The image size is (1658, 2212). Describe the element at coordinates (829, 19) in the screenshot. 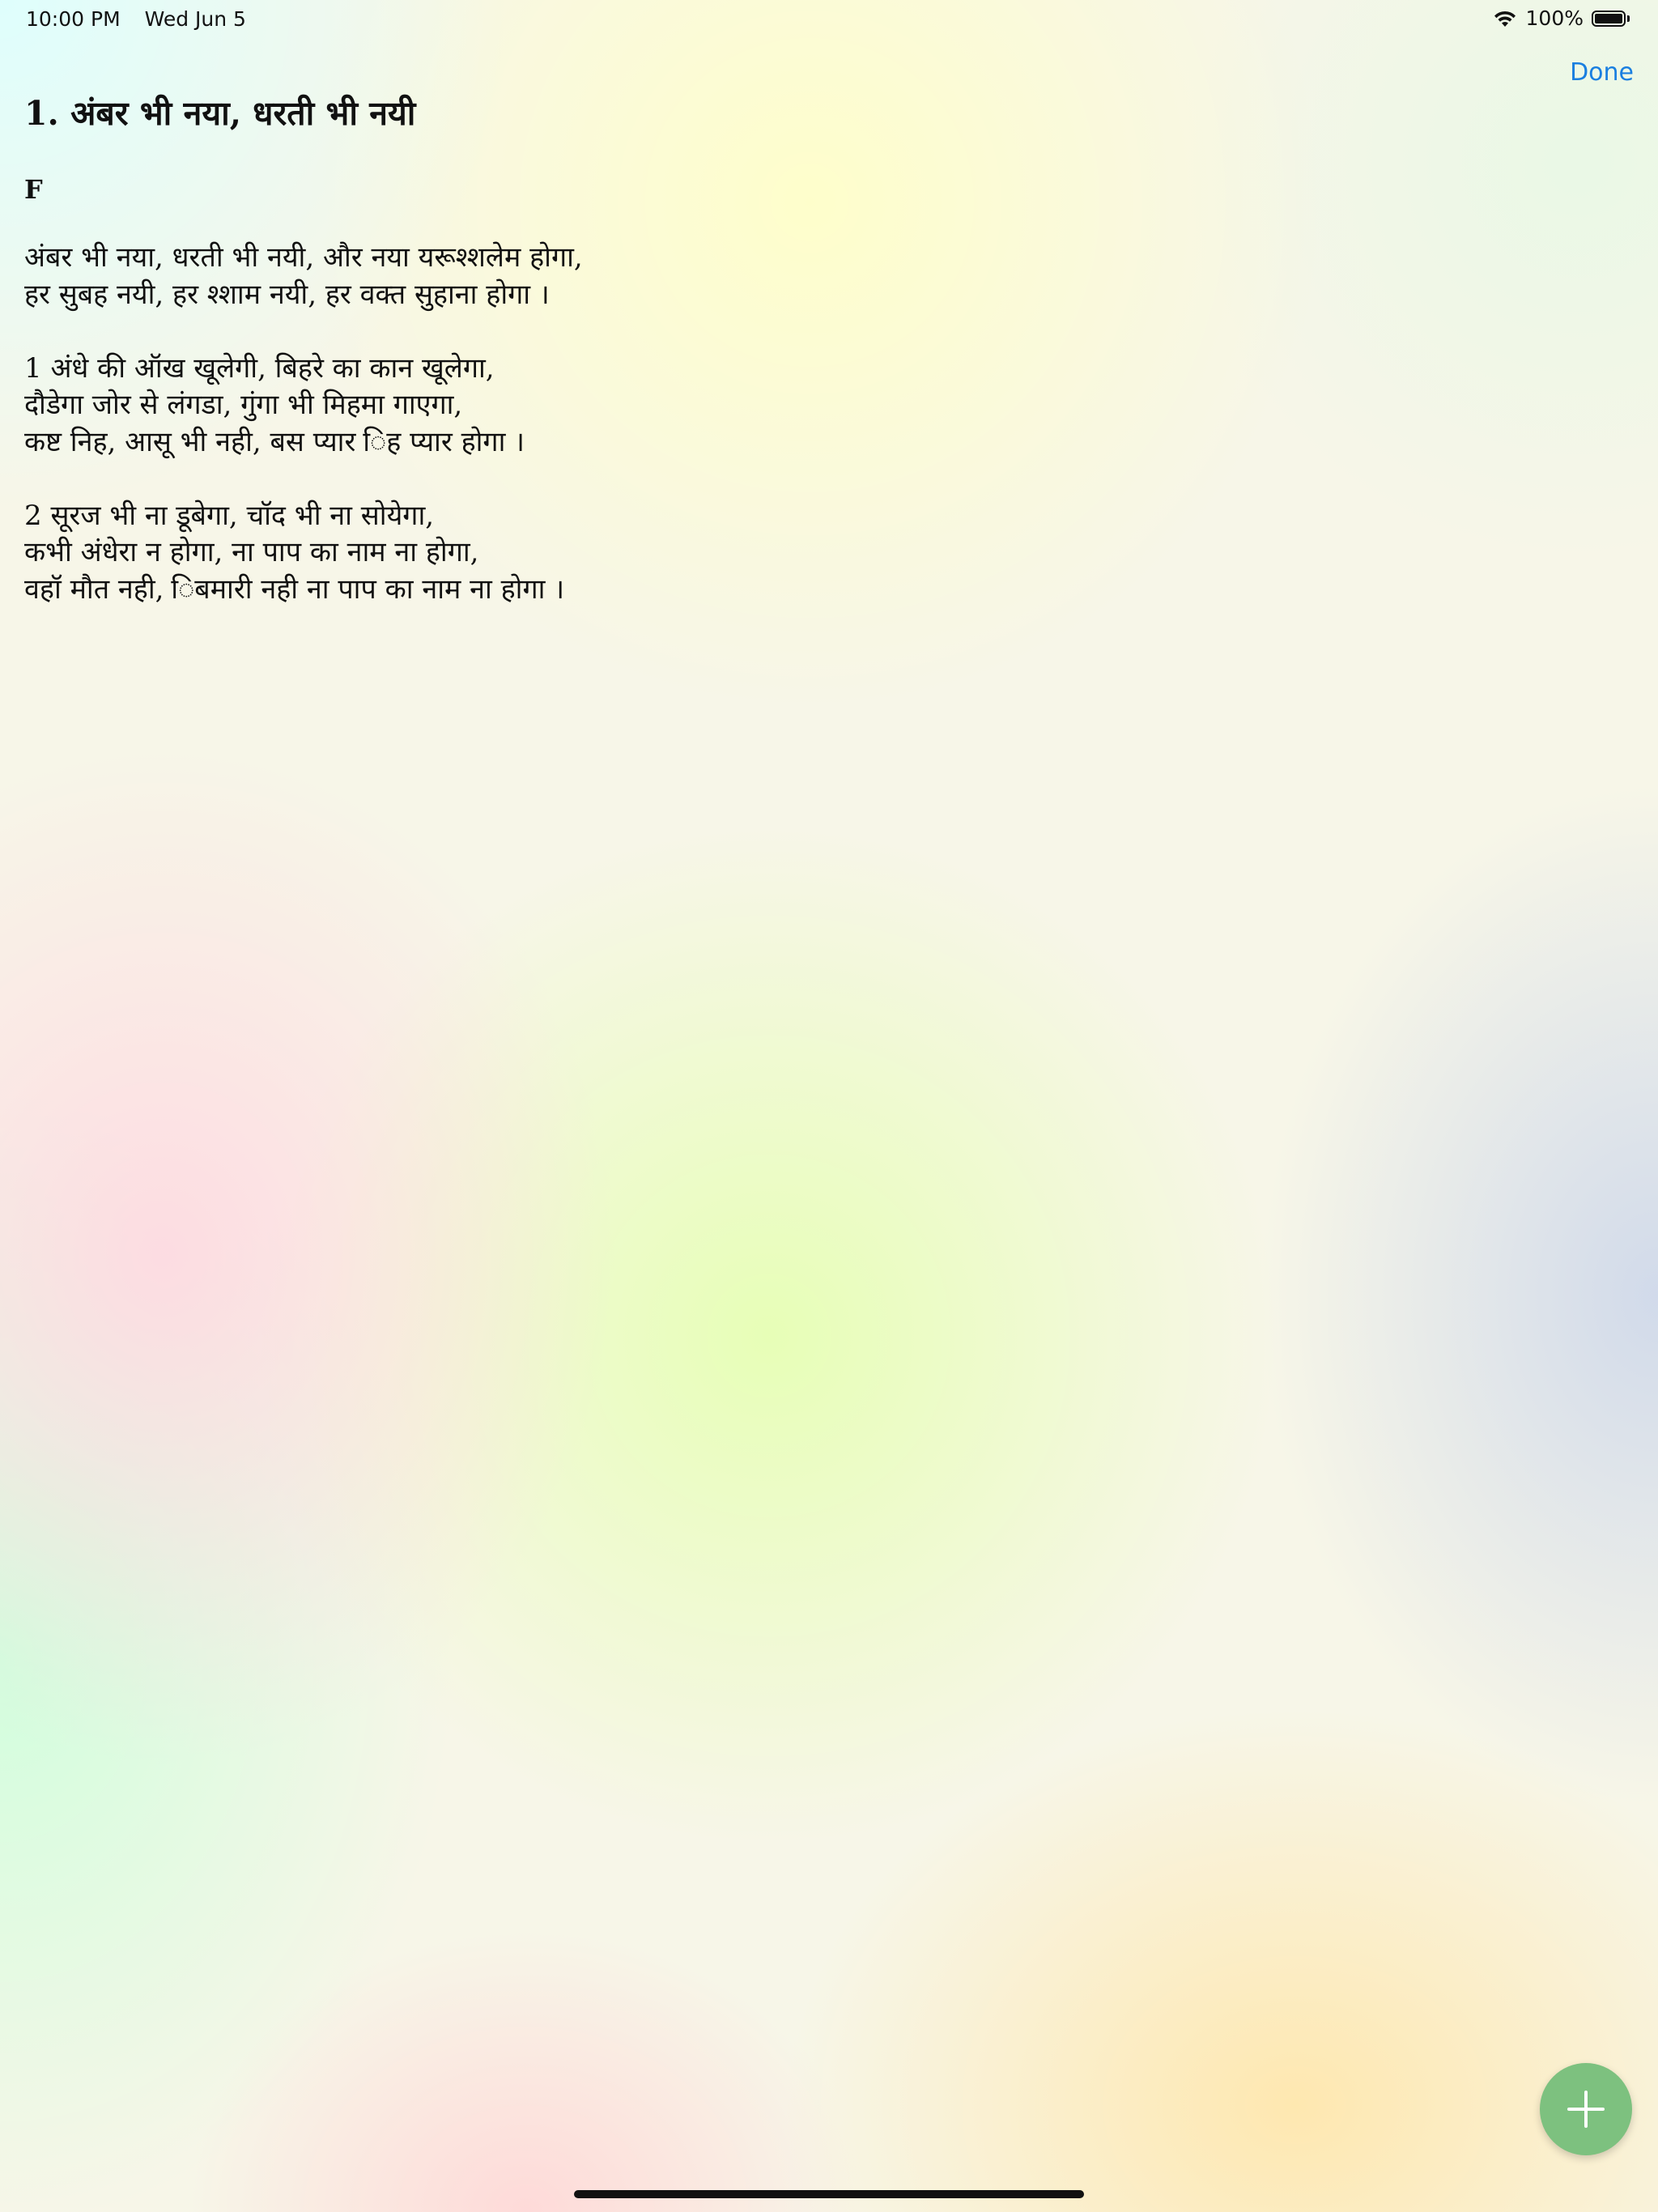

I see `status-bar: 10:00 PM Wed Jun 5 100%` at that location.